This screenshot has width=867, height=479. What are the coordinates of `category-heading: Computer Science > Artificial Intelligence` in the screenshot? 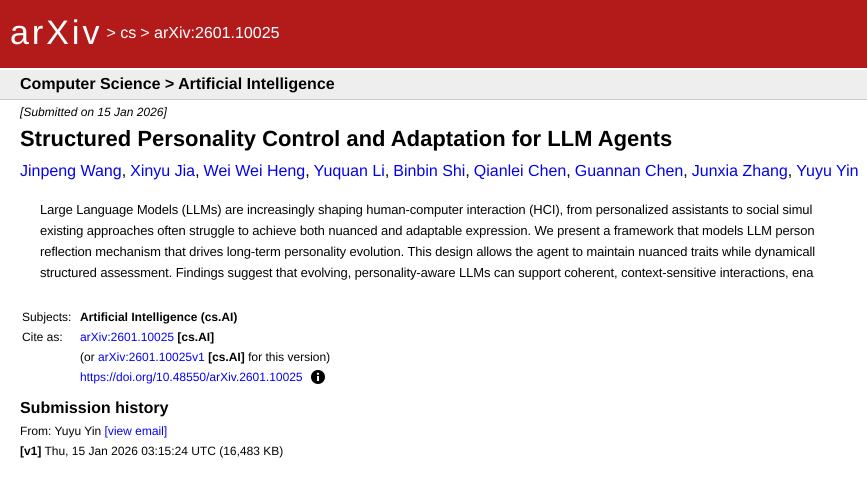 It's located at (177, 84).